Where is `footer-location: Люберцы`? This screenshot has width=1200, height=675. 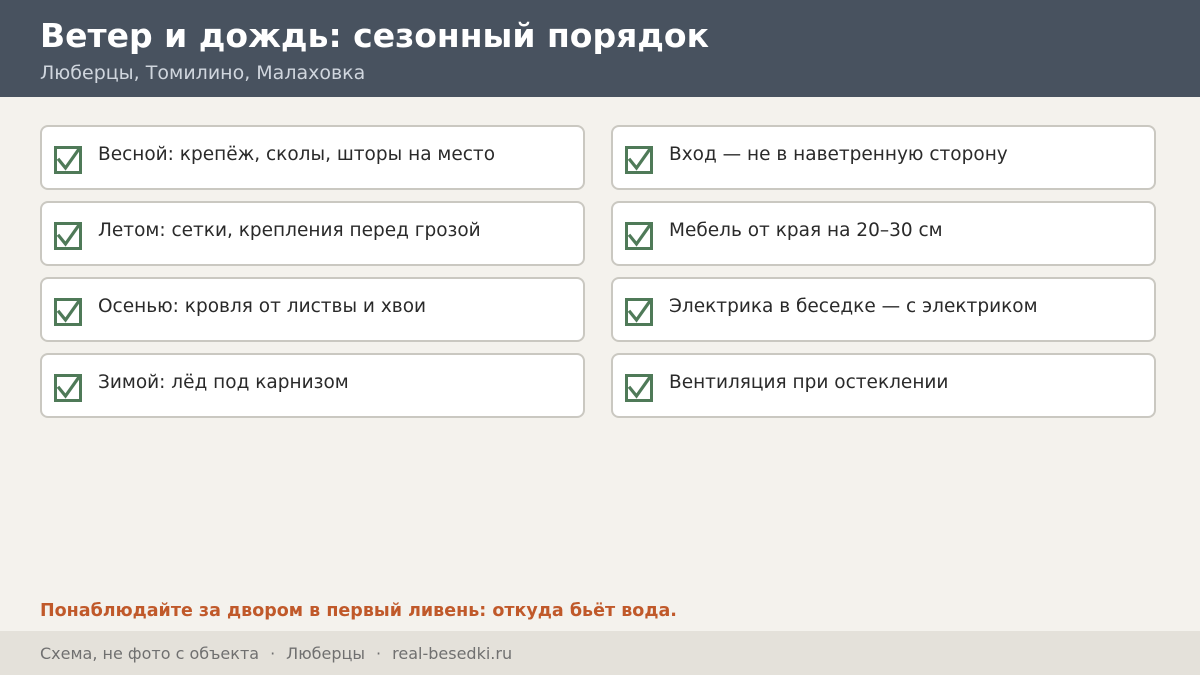 footer-location: Люберцы is located at coordinates (326, 653).